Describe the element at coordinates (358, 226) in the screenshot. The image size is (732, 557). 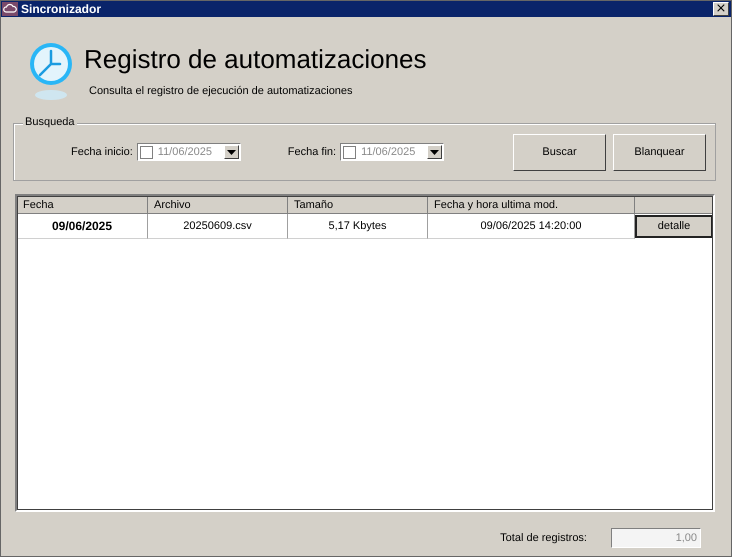
I see `table-cell: 5,17 Kbytes` at that location.